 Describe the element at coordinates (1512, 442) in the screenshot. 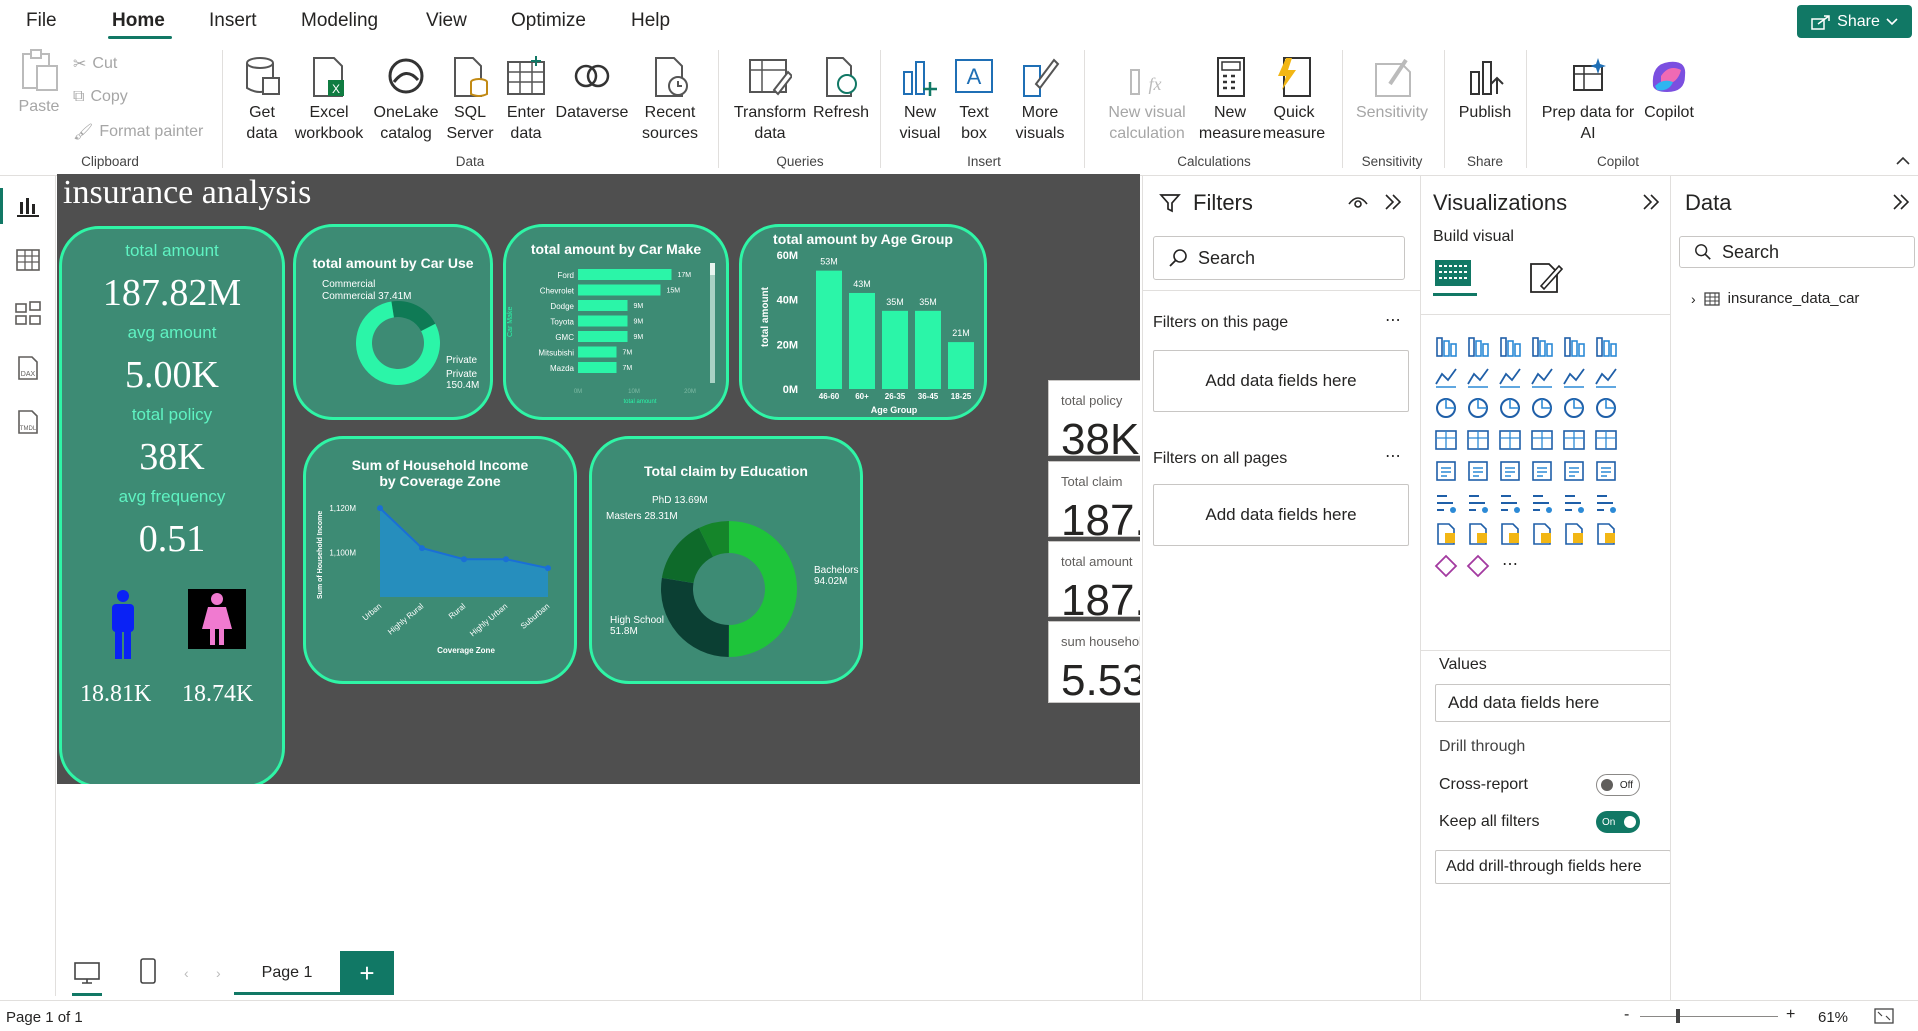

I see `filled-map-icon` at that location.